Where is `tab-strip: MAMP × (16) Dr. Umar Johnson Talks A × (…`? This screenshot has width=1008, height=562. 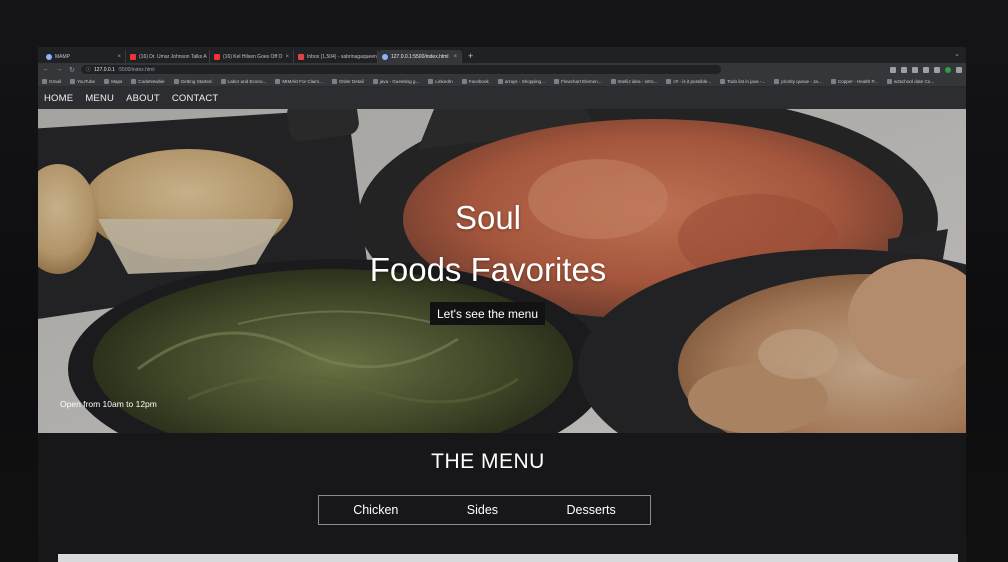 tab-strip: MAMP × (16) Dr. Umar Johnson Talks A × (… is located at coordinates (502, 55).